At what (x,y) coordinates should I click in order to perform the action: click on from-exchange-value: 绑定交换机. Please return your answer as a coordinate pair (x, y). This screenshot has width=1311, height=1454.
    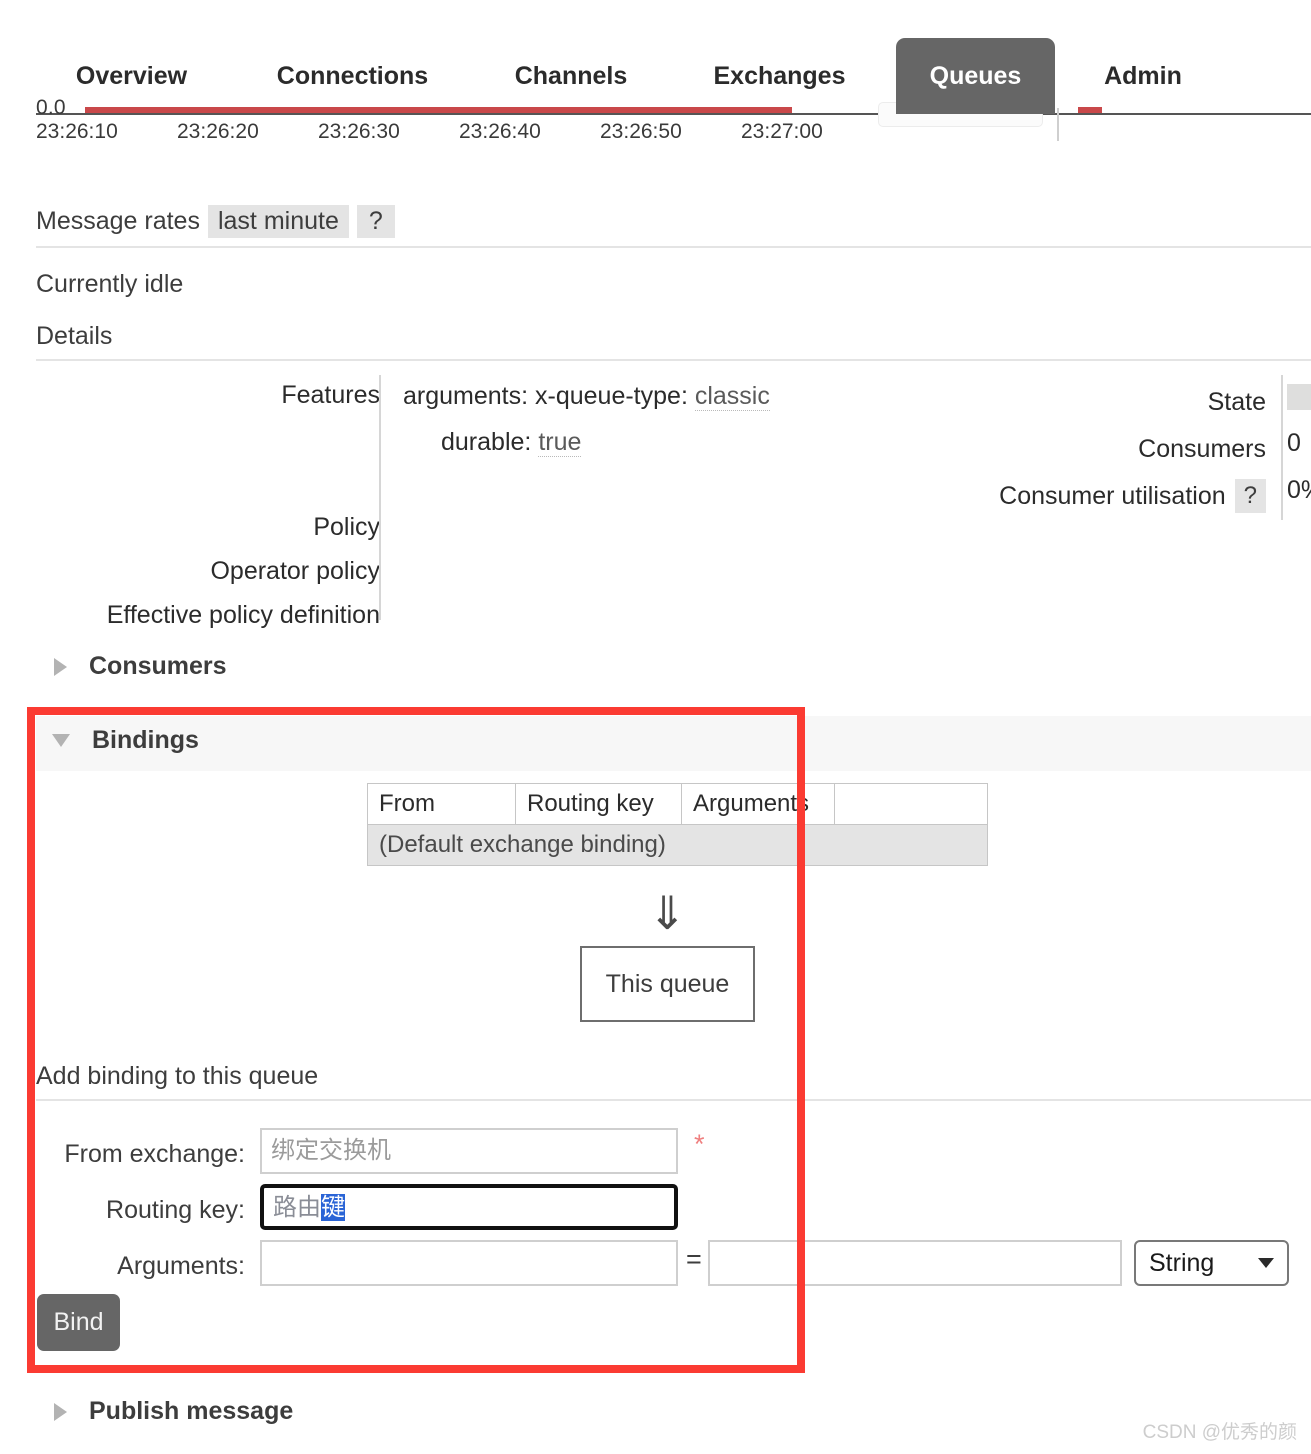
    Looking at the image, I should click on (331, 1150).